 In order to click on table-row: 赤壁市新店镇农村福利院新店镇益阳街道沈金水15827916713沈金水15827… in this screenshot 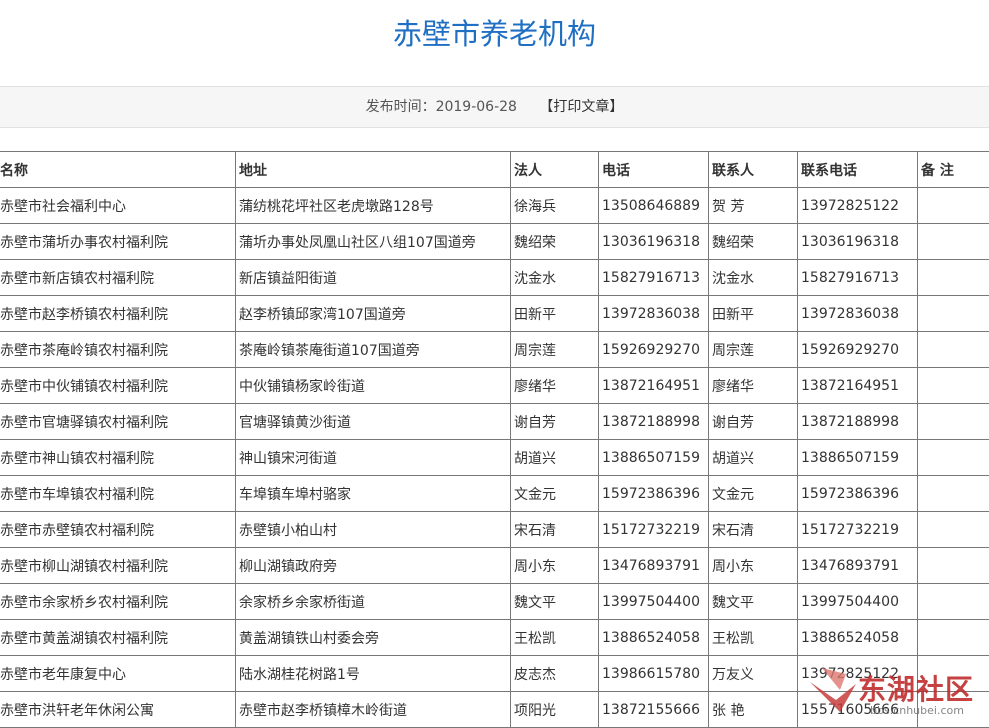, I will do `click(494, 278)`.